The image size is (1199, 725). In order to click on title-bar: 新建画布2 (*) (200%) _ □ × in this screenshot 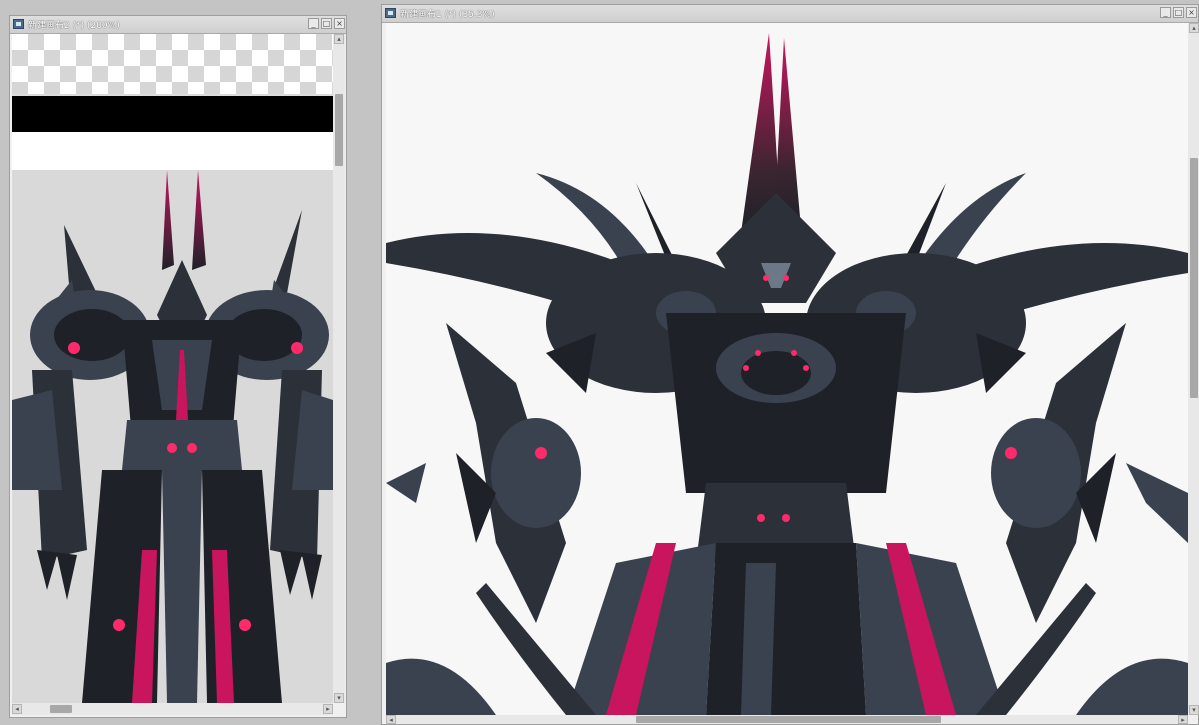, I will do `click(178, 25)`.